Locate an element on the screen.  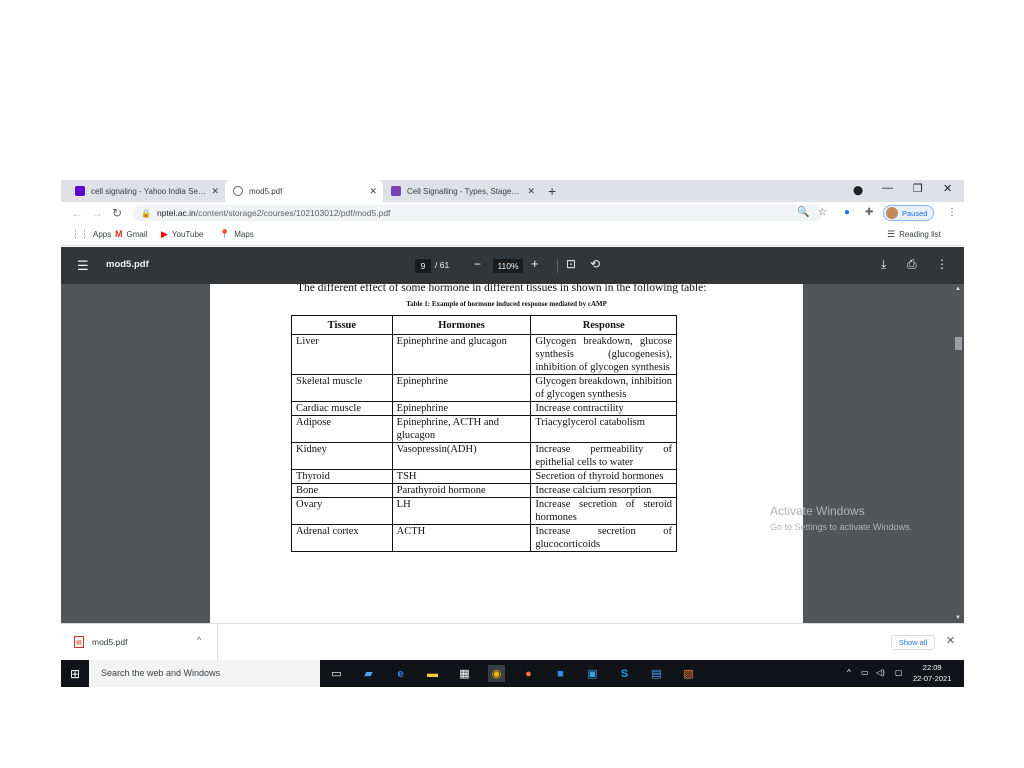
tab-title: cell signaling - Yahoo India Search is located at coordinates (149, 191).